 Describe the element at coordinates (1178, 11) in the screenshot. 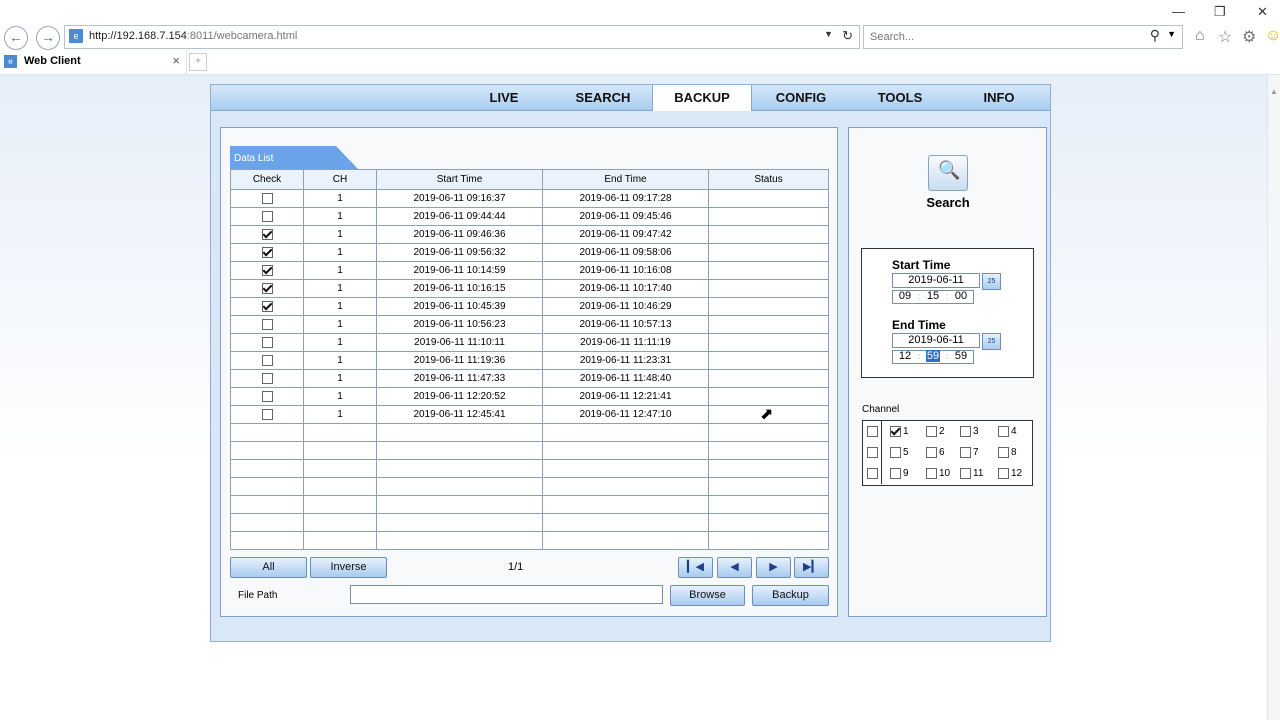

I see `minimize-icon: —` at that location.